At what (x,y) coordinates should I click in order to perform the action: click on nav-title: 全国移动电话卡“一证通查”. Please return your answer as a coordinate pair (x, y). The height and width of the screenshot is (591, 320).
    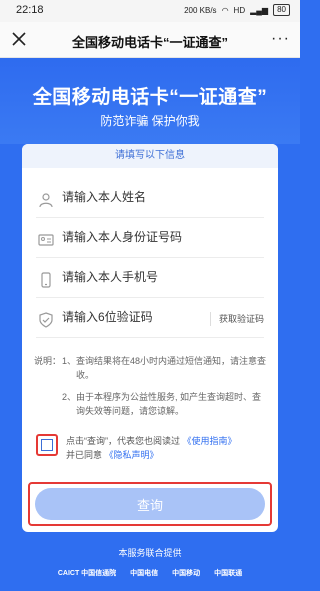
    Looking at the image, I should click on (149, 42).